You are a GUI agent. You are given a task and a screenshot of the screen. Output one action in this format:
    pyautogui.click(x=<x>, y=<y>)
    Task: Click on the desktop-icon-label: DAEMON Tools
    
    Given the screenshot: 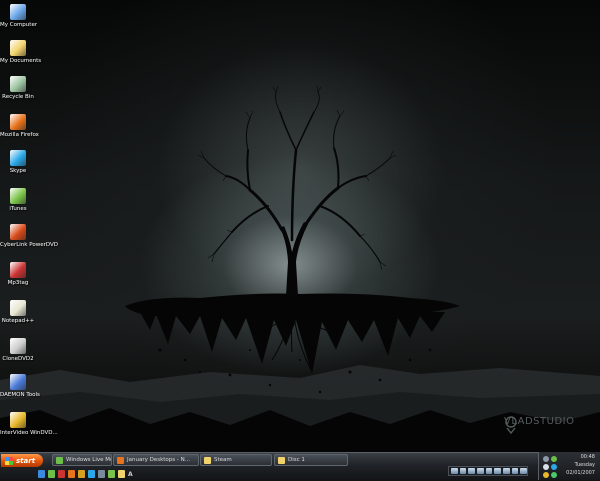 What is the action you would take?
    pyautogui.click(x=20, y=395)
    